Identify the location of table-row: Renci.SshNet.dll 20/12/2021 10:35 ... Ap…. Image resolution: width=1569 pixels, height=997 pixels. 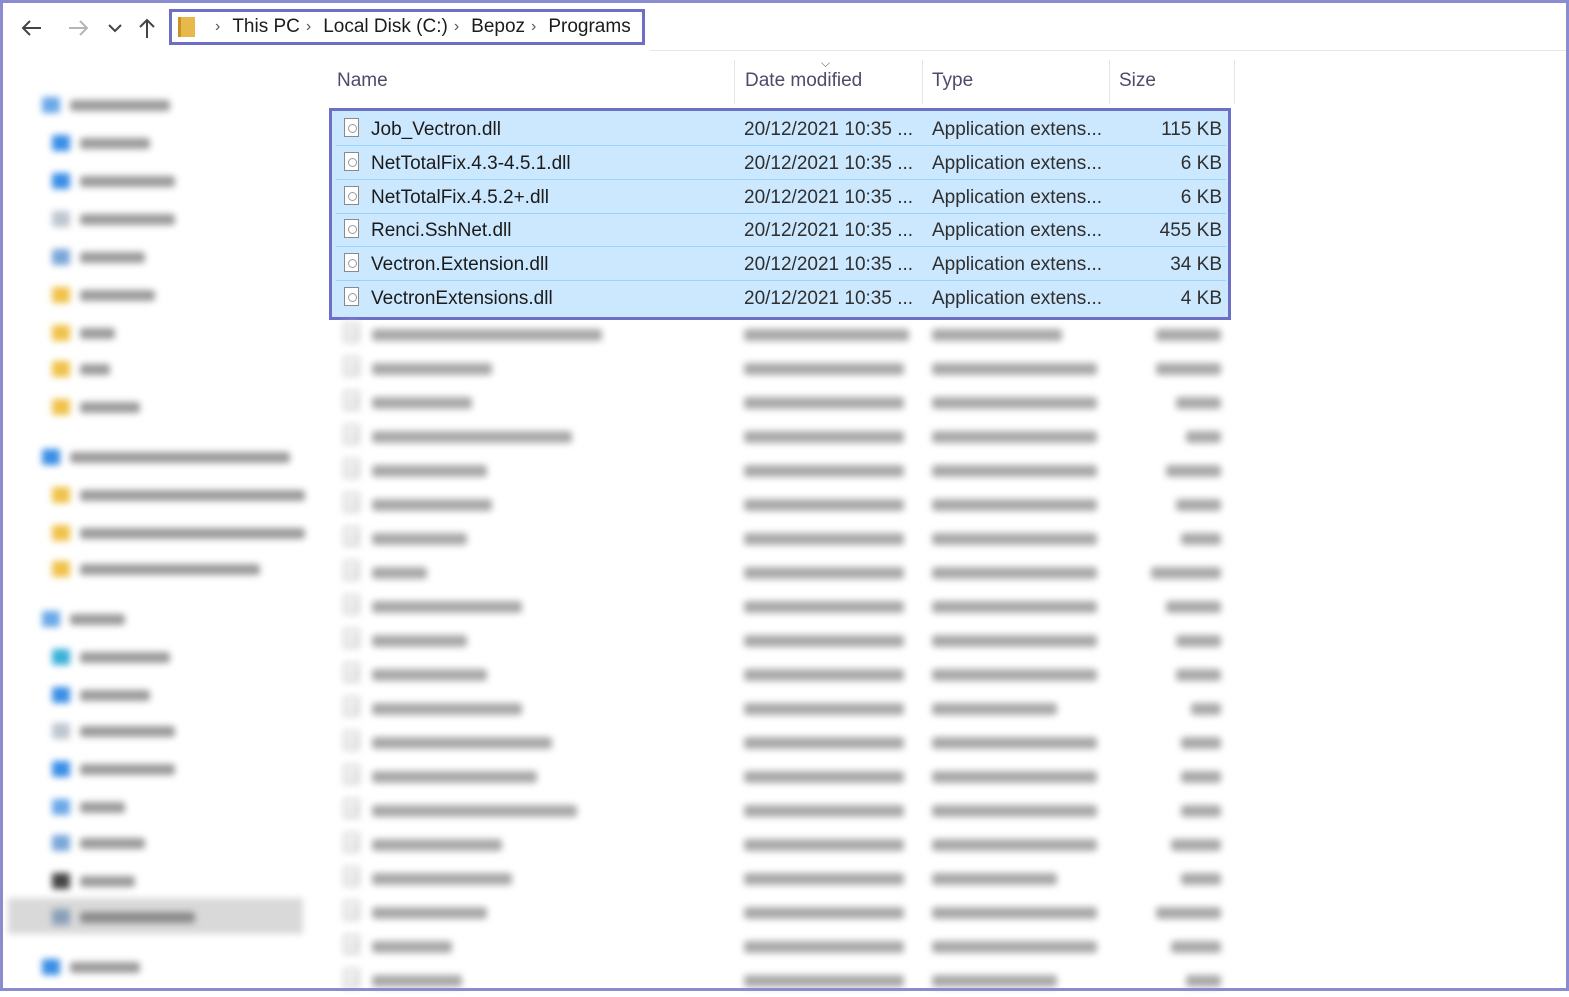
(781, 230).